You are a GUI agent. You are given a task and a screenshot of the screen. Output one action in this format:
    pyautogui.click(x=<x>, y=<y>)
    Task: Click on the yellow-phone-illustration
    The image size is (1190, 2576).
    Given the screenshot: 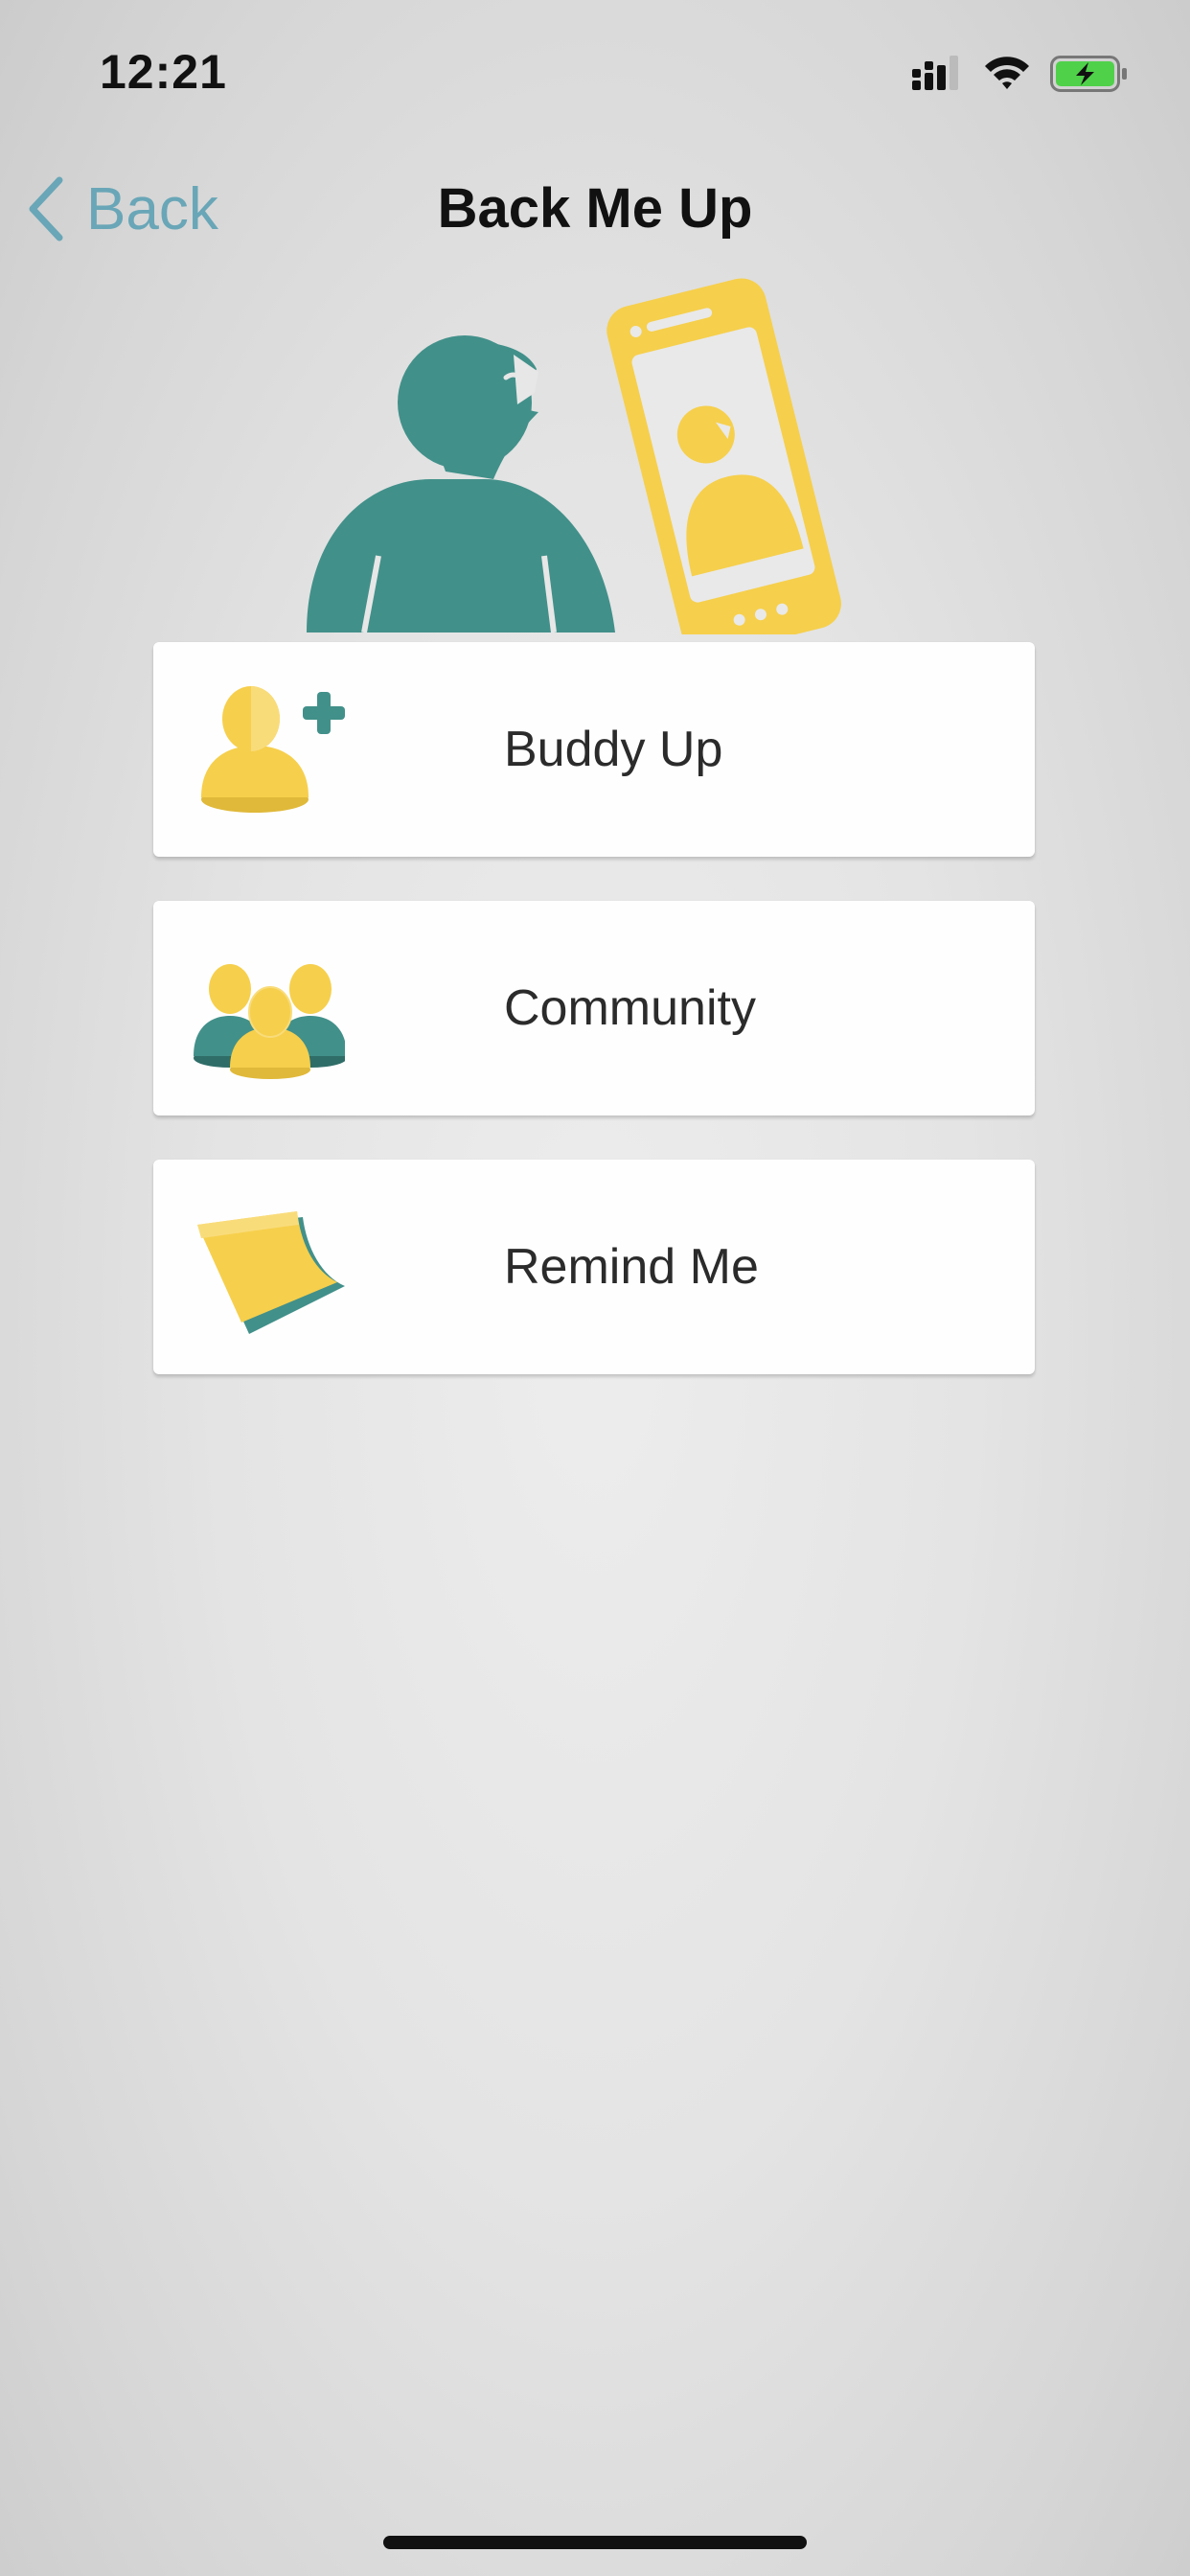 What is the action you would take?
    pyautogui.click(x=724, y=456)
    